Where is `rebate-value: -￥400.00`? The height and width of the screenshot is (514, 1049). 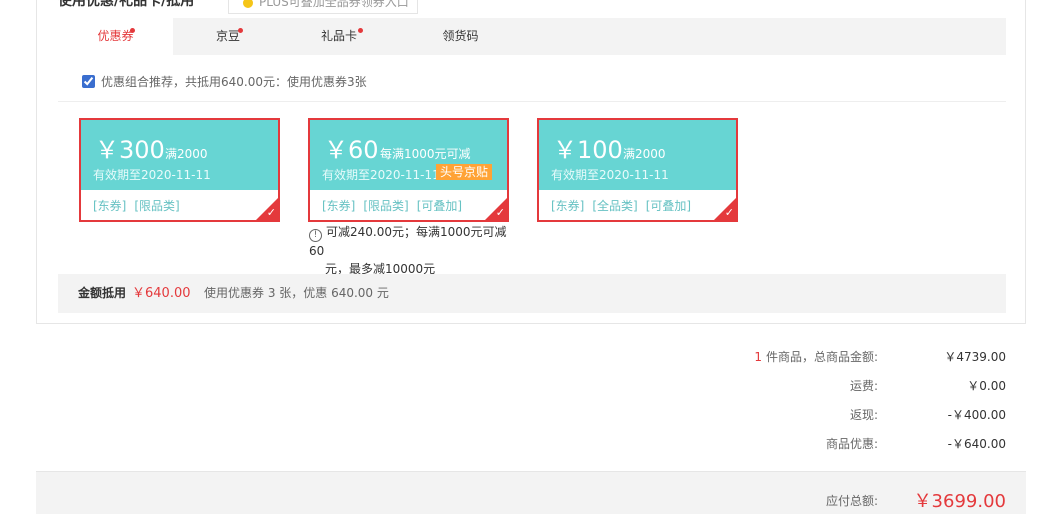 rebate-value: -￥400.00 is located at coordinates (976, 415).